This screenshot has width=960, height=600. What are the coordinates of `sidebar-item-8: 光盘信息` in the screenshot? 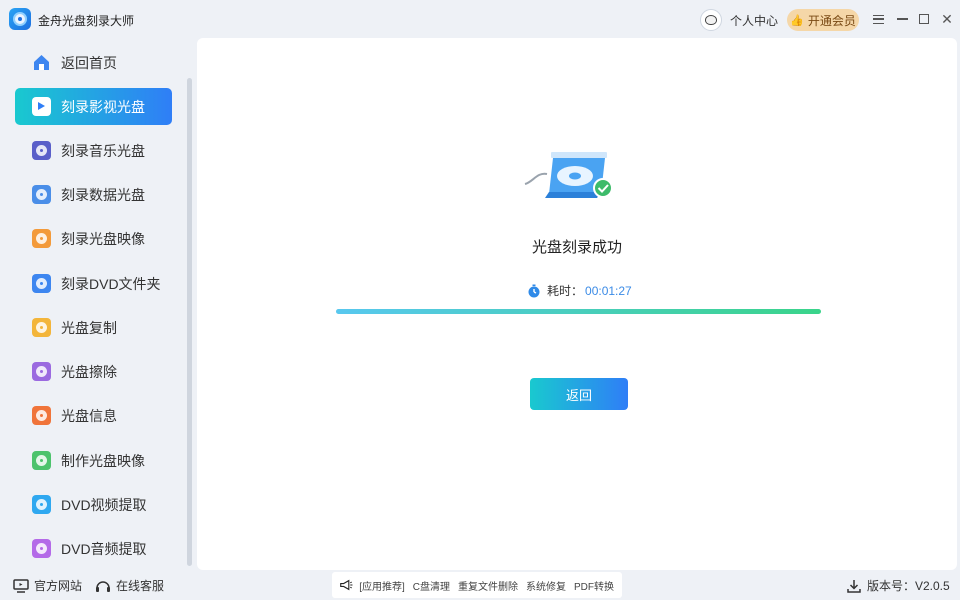 It's located at (93, 415).